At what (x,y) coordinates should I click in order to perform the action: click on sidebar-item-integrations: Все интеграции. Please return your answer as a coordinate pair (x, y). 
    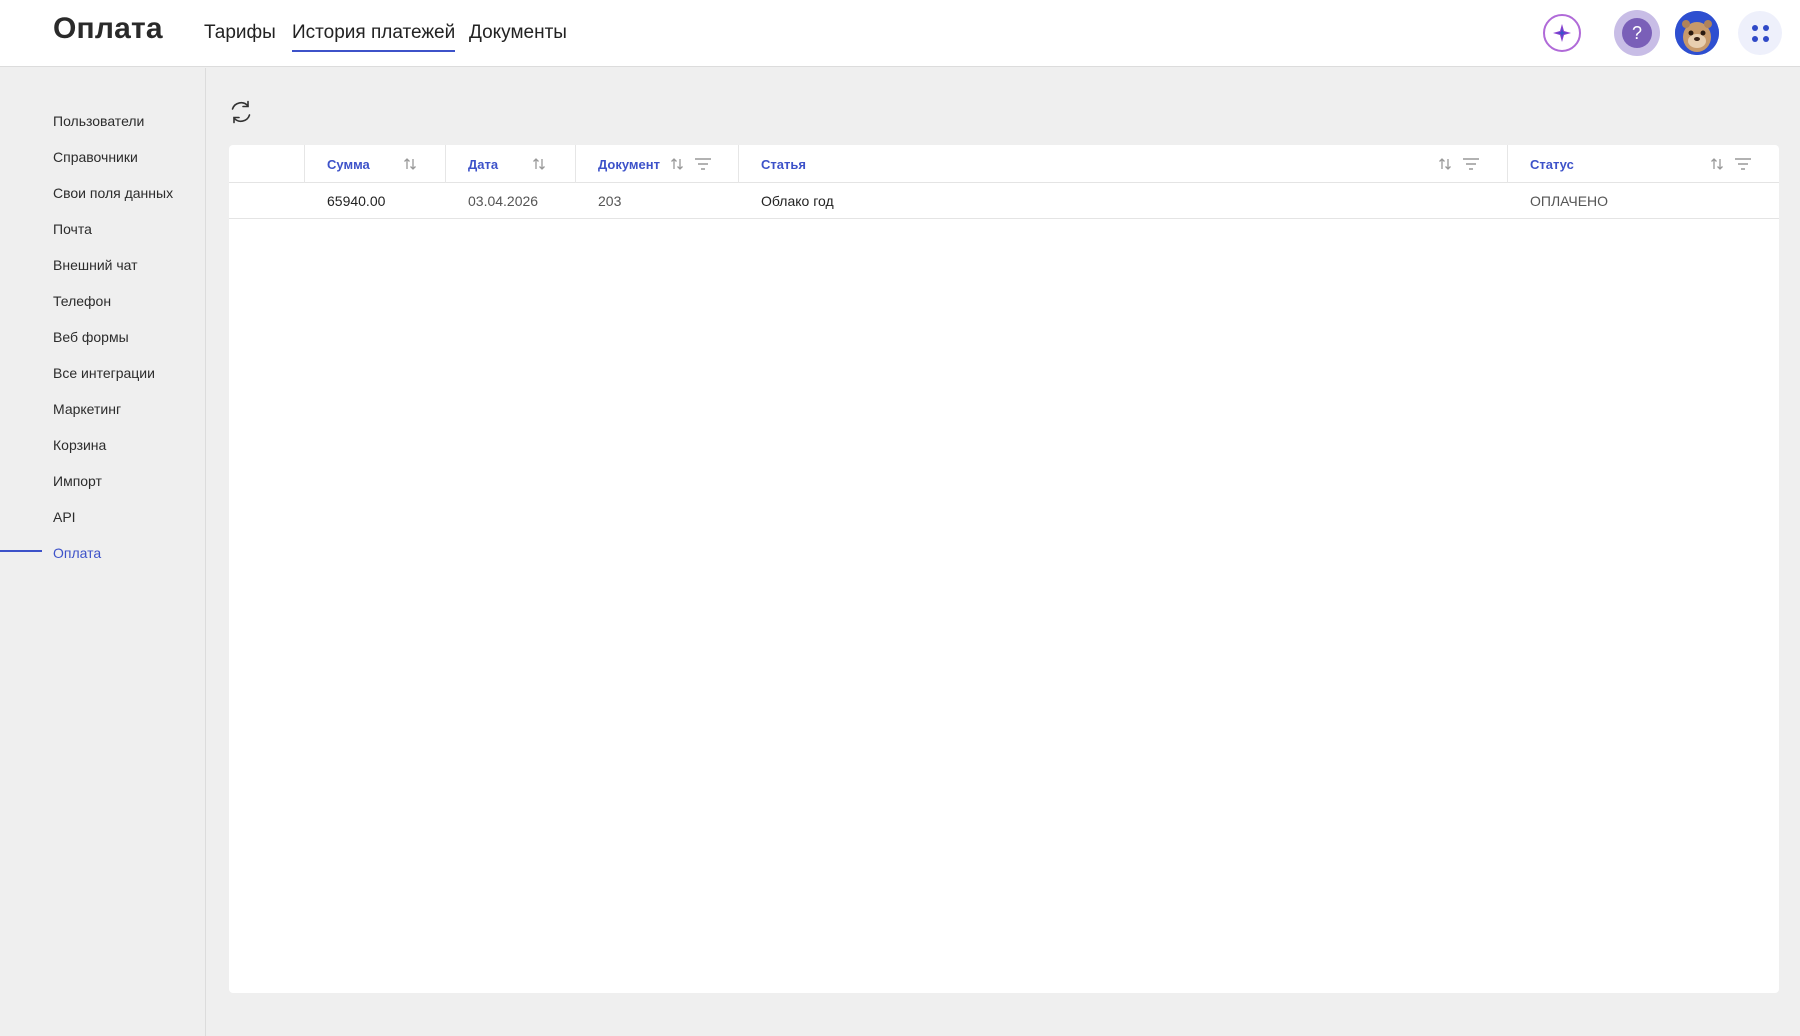
    Looking at the image, I should click on (104, 373).